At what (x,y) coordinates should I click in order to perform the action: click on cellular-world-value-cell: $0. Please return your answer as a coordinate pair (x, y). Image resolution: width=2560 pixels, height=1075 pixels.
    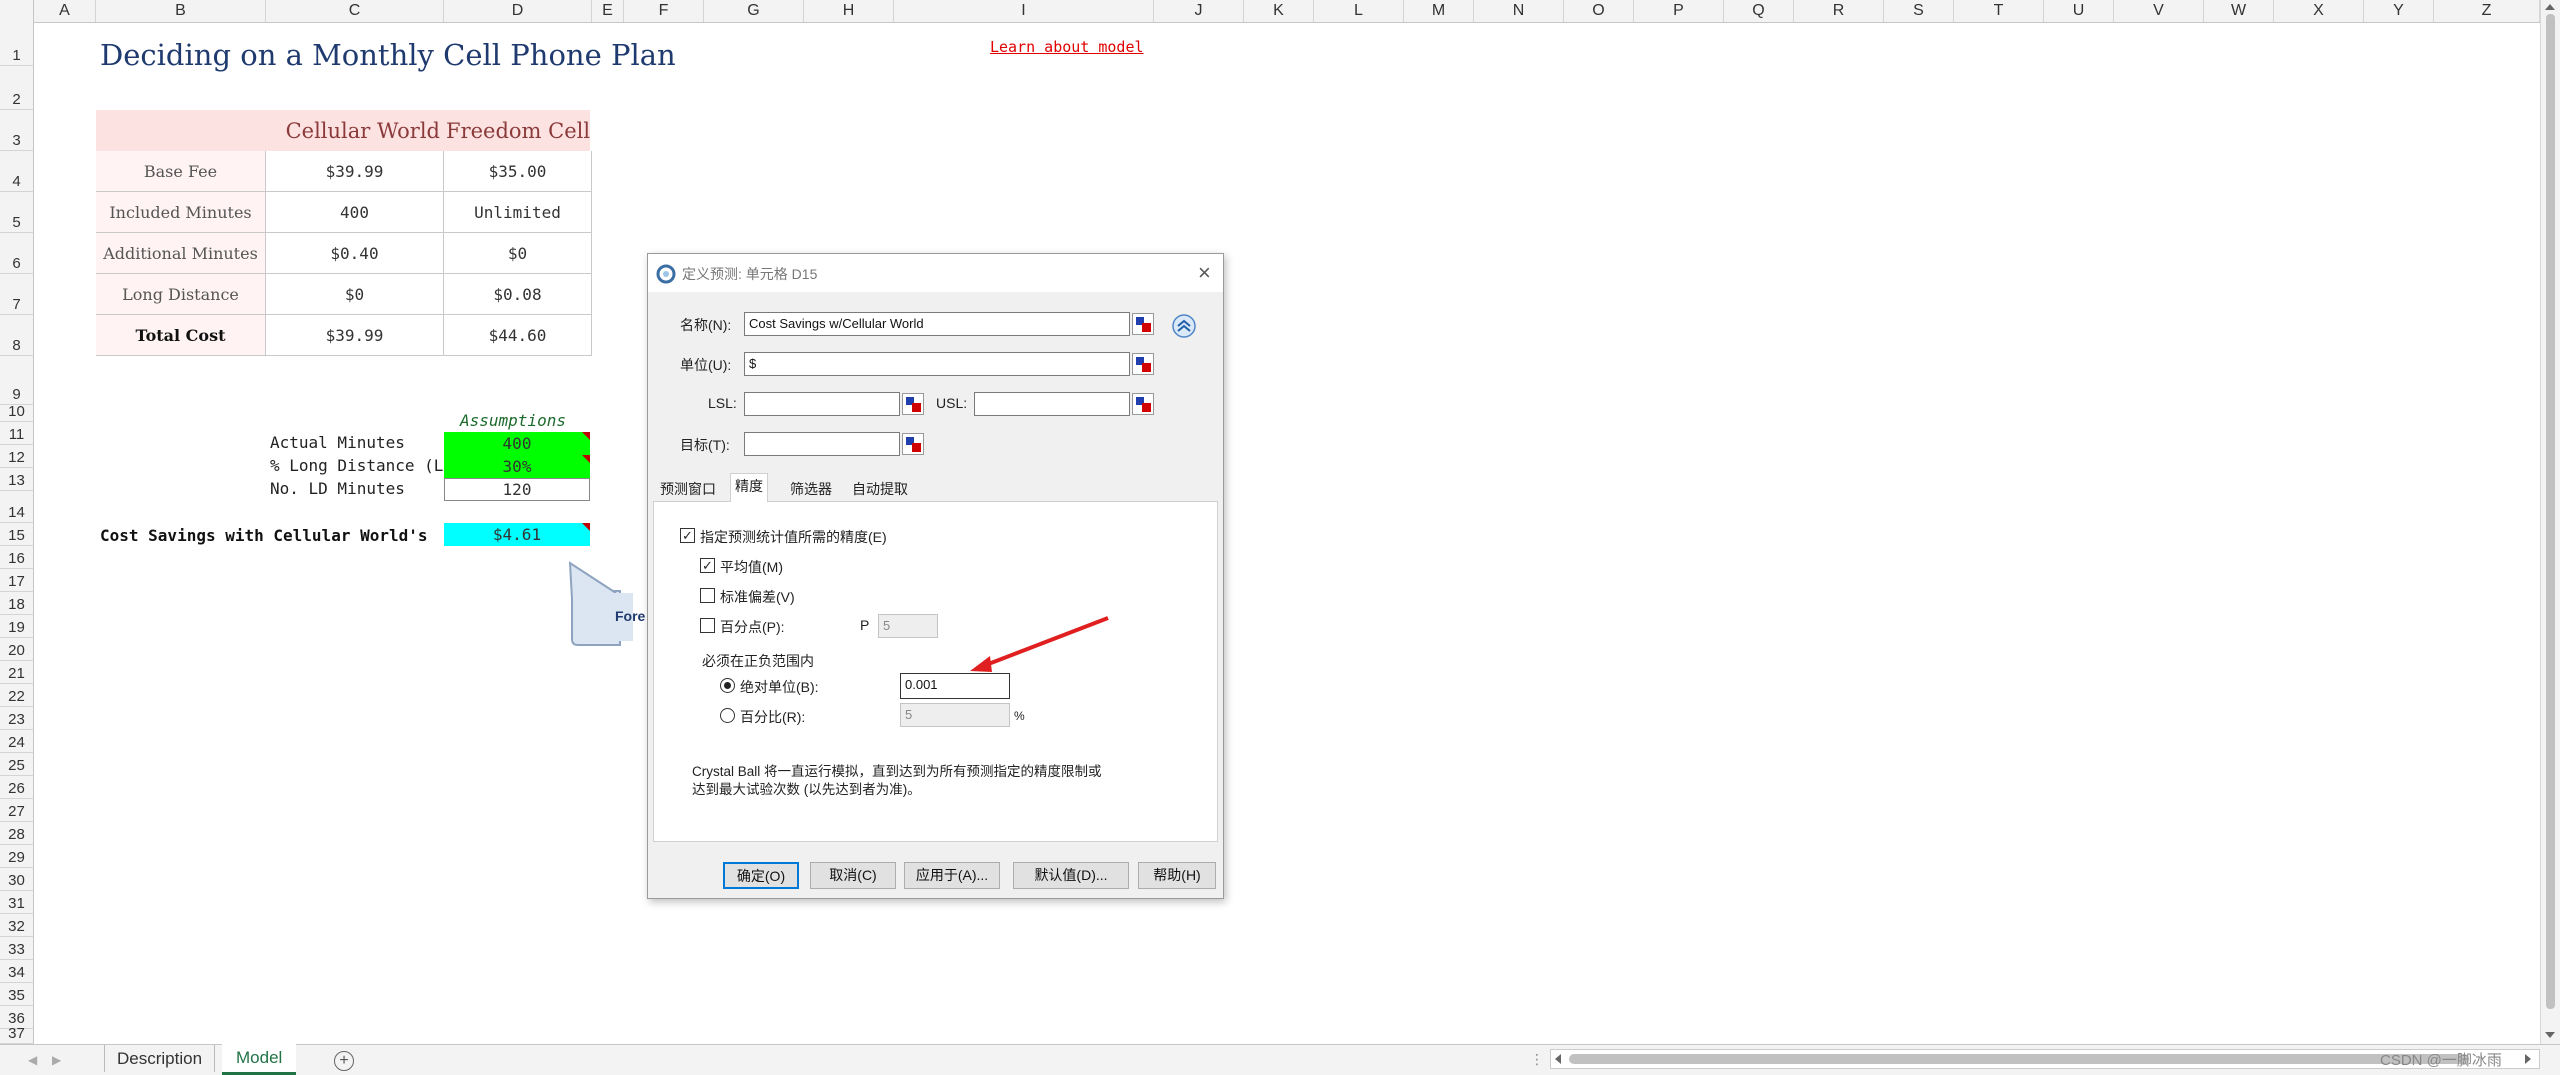
    Looking at the image, I should click on (355, 294).